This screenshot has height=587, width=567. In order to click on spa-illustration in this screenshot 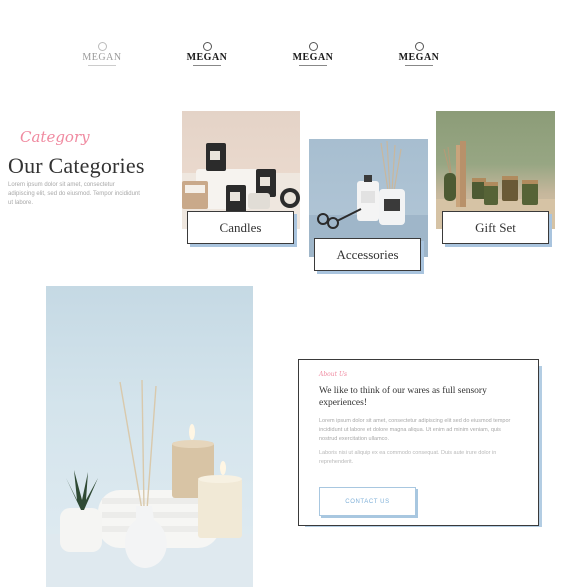, I will do `click(149, 483)`.